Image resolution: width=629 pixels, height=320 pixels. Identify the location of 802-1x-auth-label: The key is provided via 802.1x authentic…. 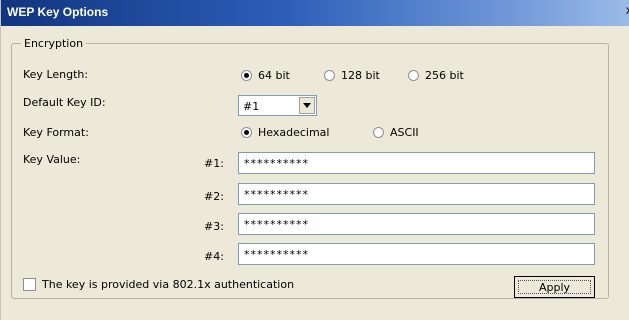
(168, 284).